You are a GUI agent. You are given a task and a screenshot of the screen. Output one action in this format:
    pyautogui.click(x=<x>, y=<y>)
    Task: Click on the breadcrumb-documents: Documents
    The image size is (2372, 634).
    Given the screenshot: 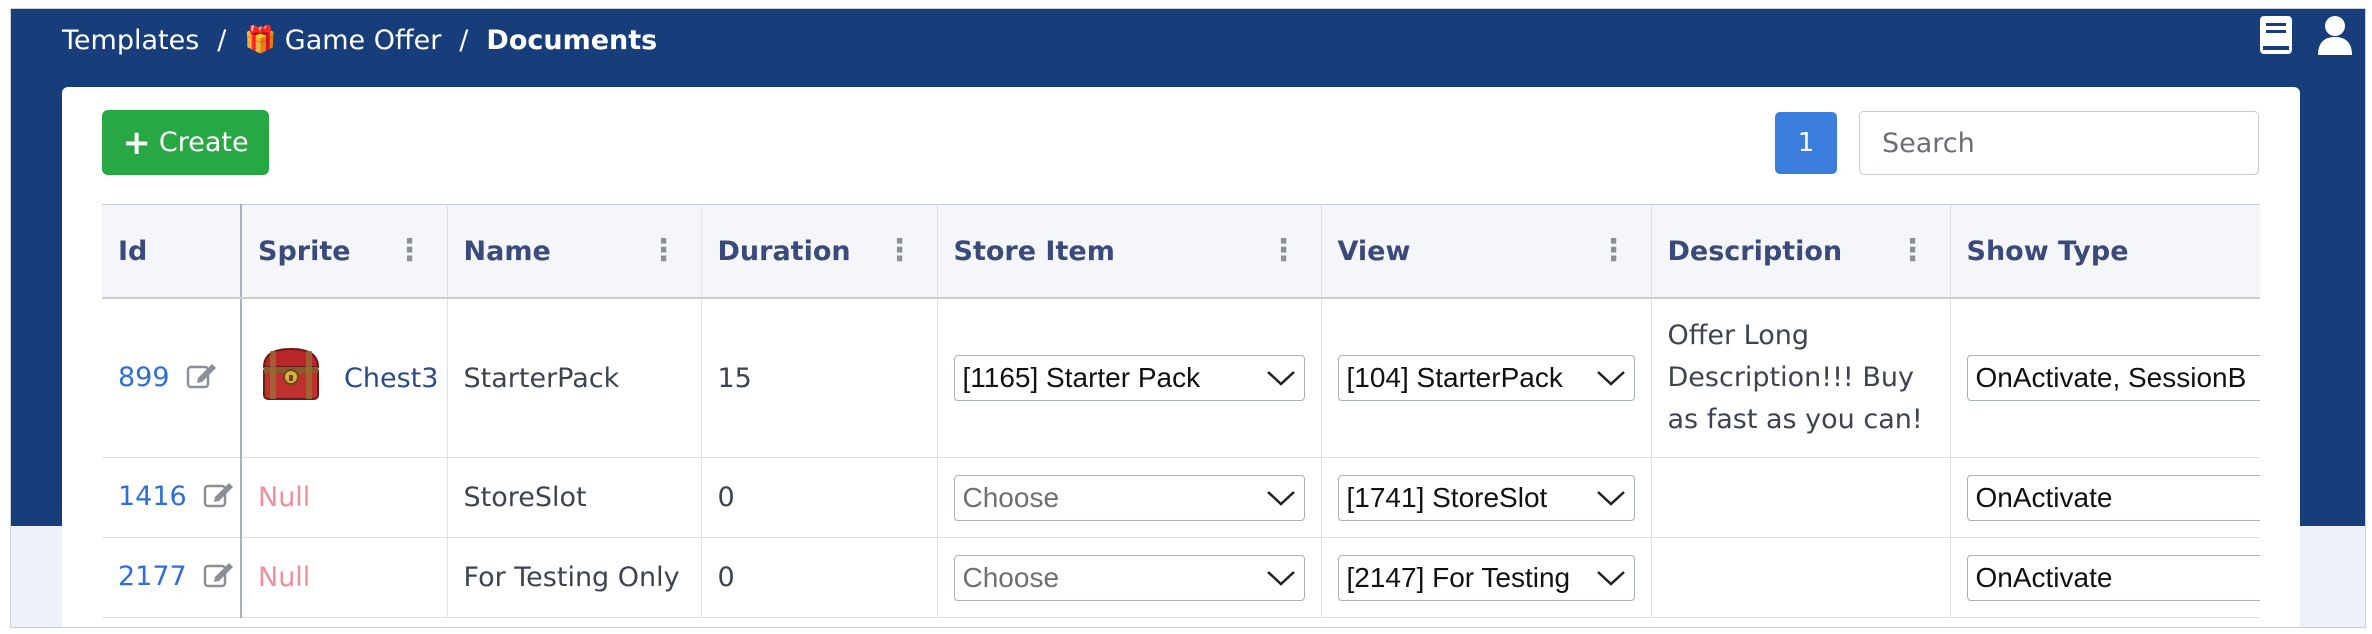 What is the action you would take?
    pyautogui.click(x=572, y=40)
    